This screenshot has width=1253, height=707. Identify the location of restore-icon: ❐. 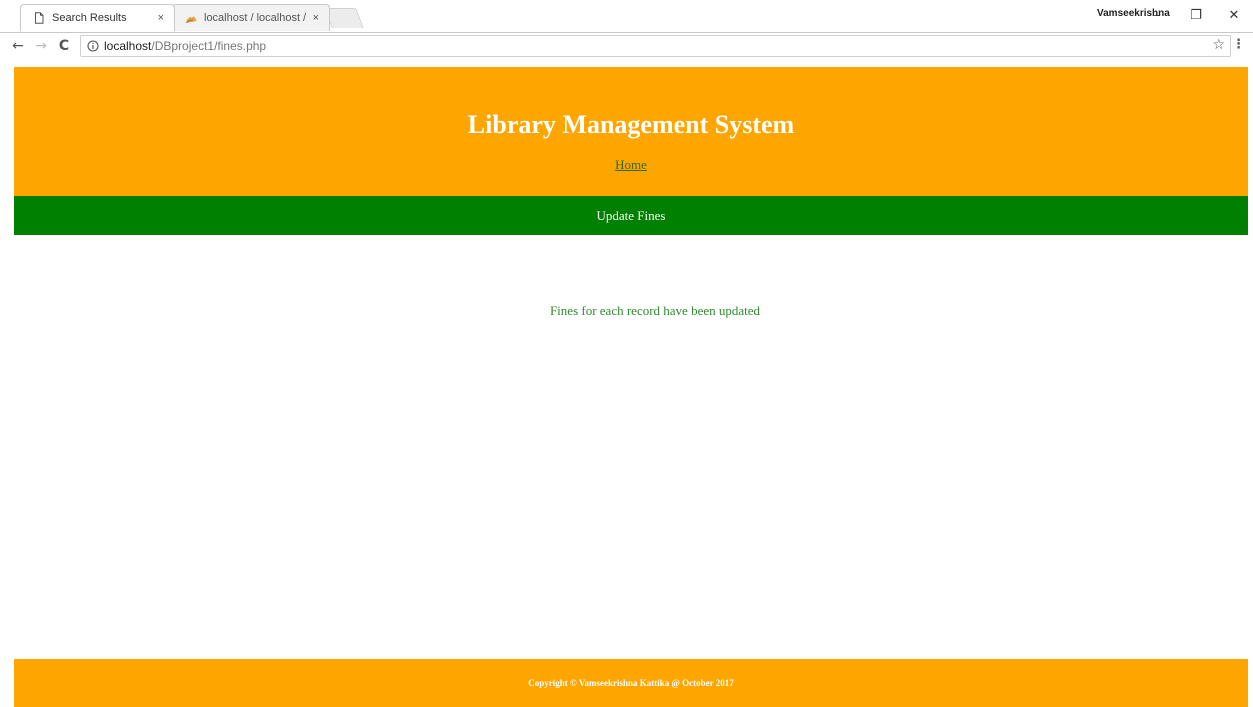
(1196, 15).